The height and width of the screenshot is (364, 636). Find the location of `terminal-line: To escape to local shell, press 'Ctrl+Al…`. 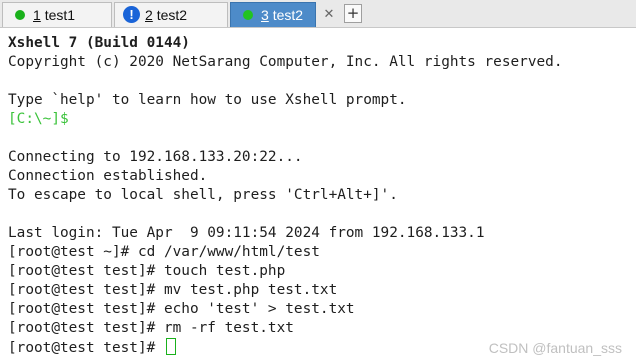

terminal-line: To escape to local shell, press 'Ctrl+Al… is located at coordinates (203, 195).